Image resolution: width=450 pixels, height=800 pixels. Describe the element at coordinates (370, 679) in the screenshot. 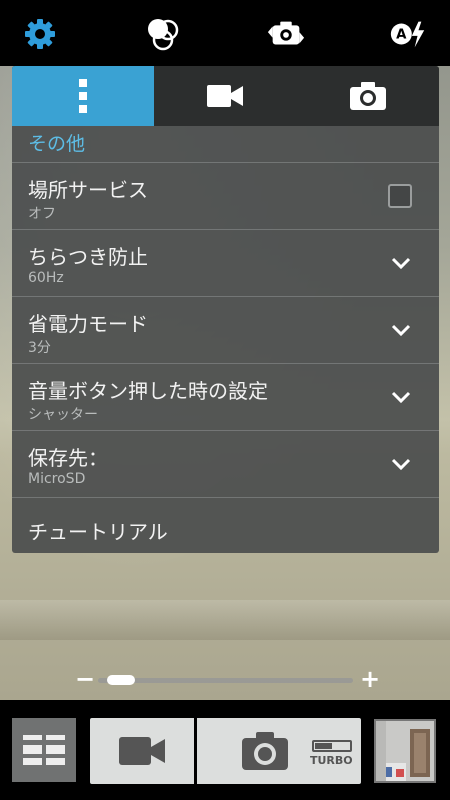

I see `zoom-in-button: +` at that location.